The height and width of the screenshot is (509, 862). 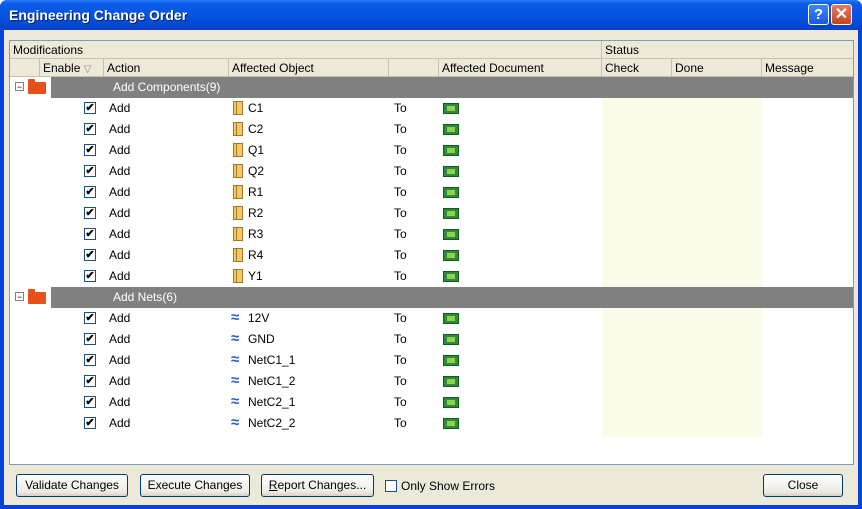 I want to click on change-row: ✔ Add ≈ NetC1_1 To, so click(x=431, y=360).